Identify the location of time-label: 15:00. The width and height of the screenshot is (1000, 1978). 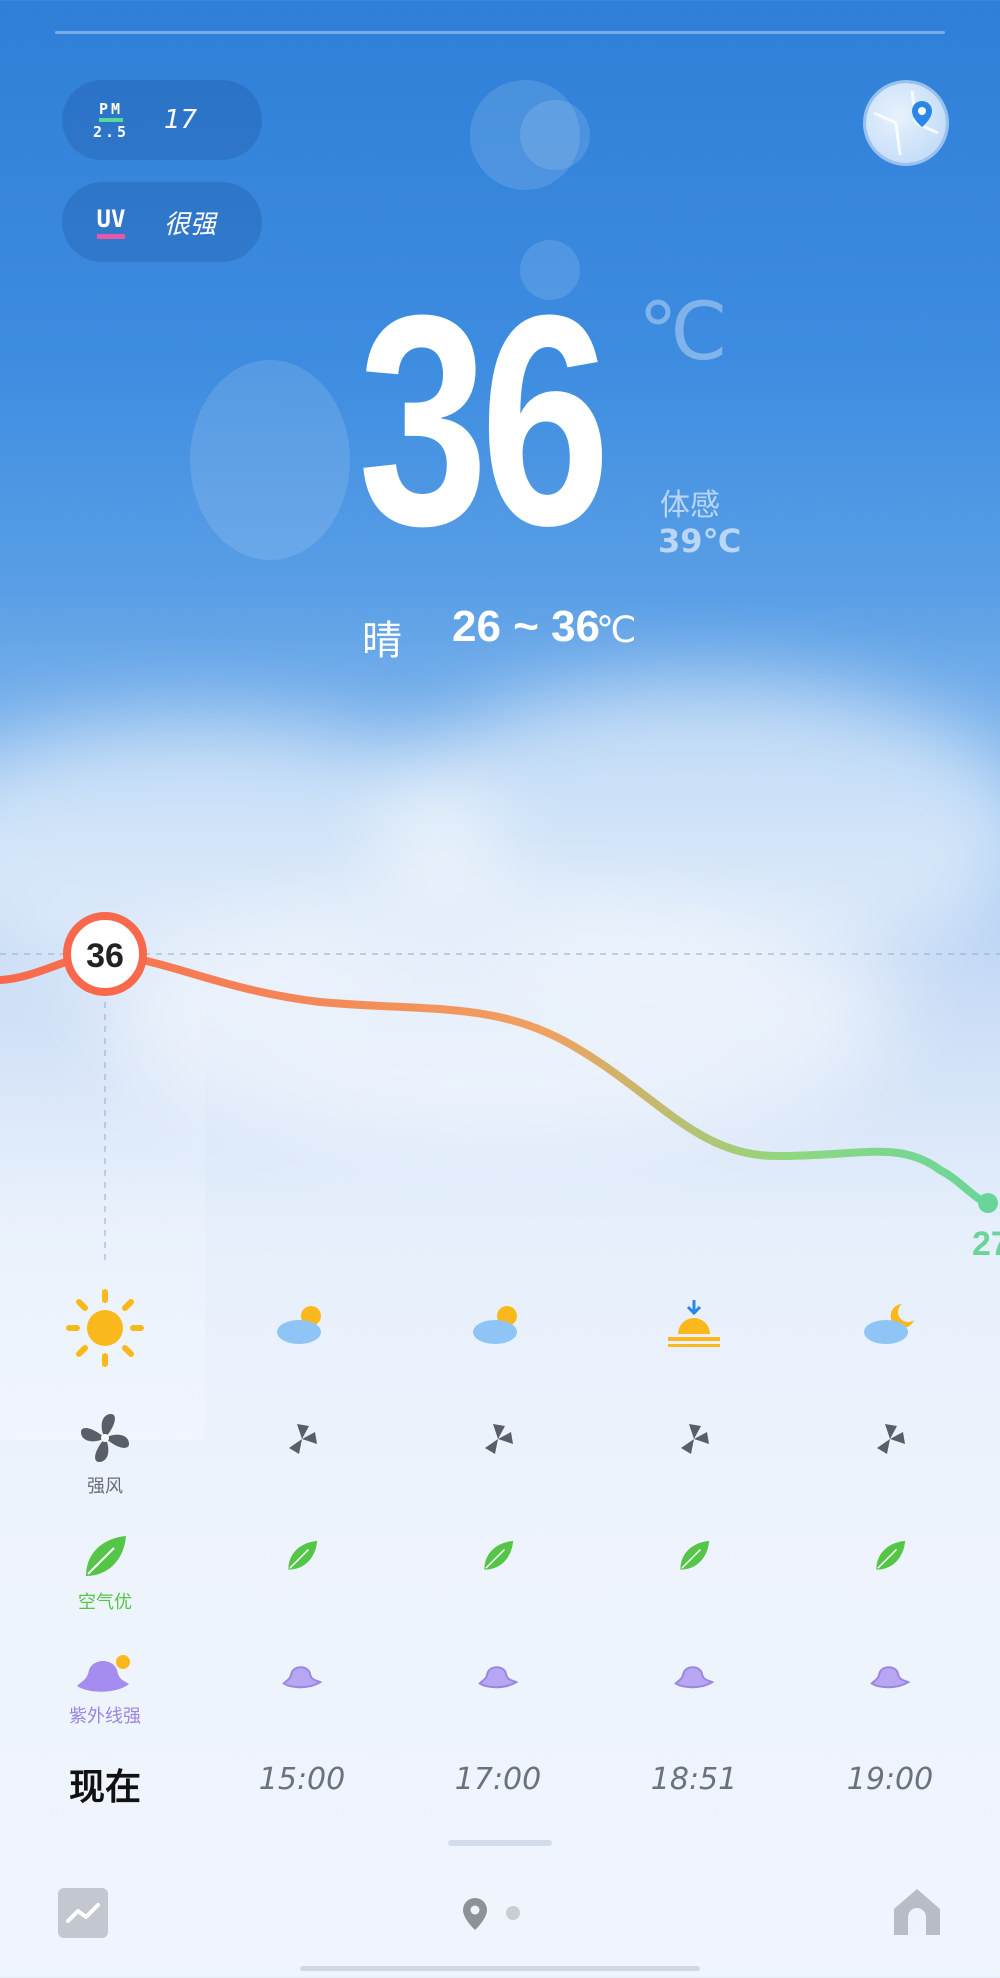
(302, 1779).